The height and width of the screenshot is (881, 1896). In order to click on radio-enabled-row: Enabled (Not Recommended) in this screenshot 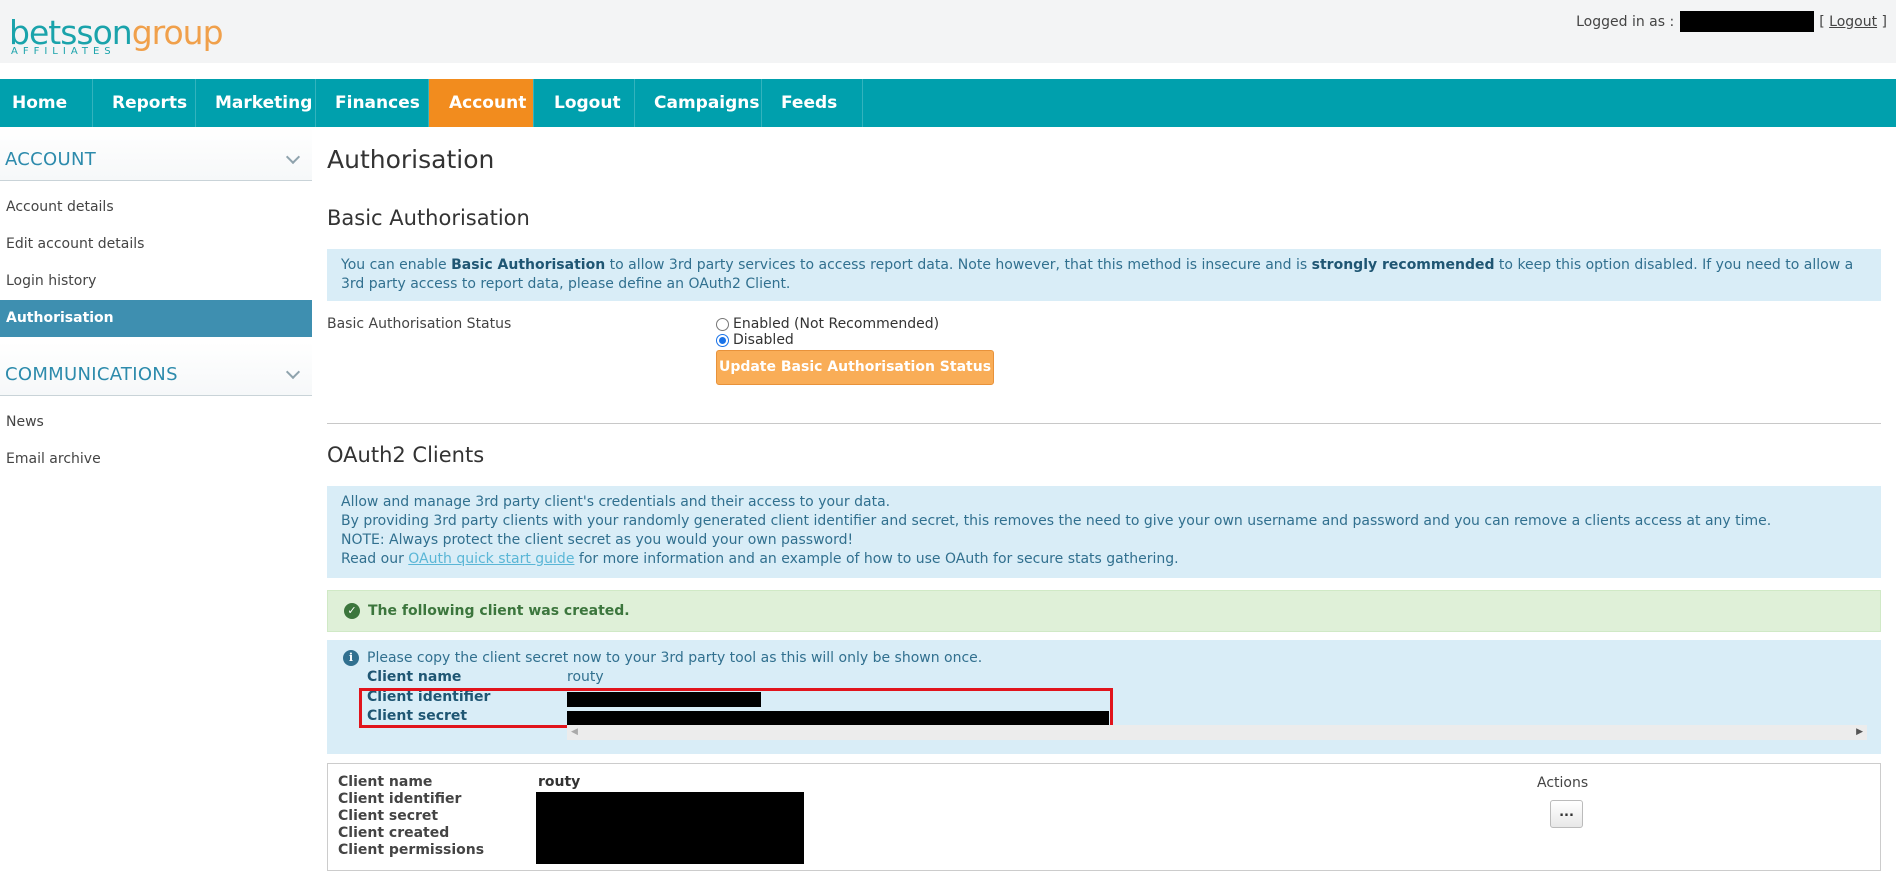, I will do `click(827, 324)`.